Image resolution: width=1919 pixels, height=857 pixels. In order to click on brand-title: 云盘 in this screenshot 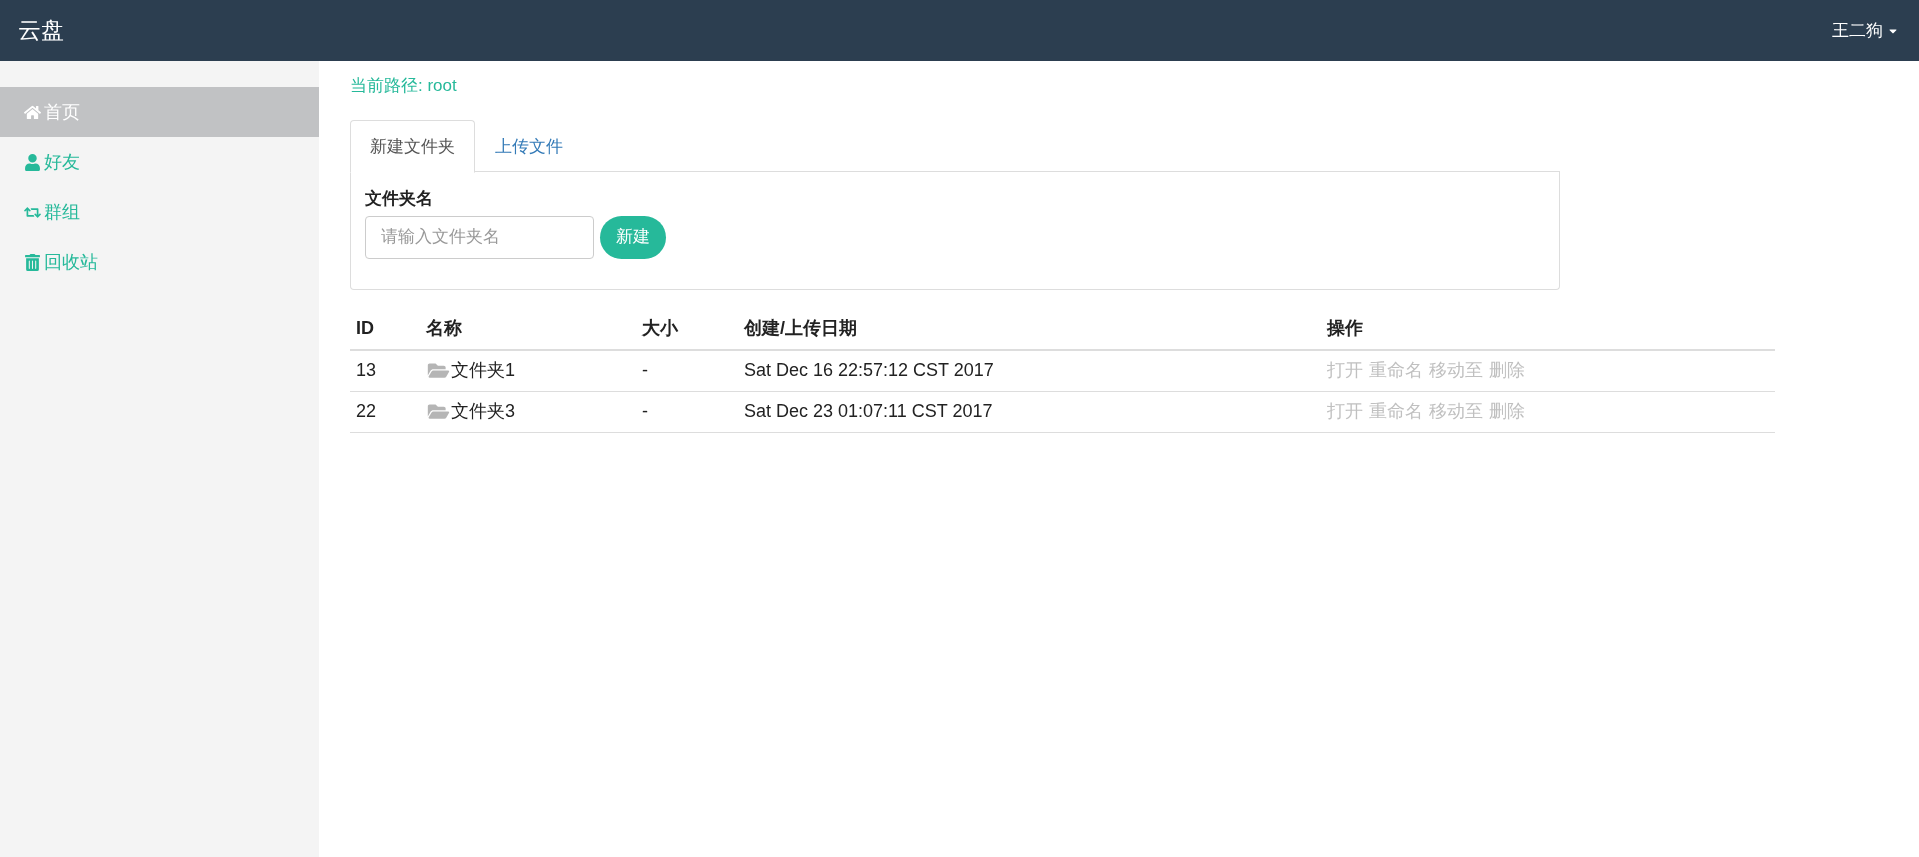, I will do `click(41, 31)`.